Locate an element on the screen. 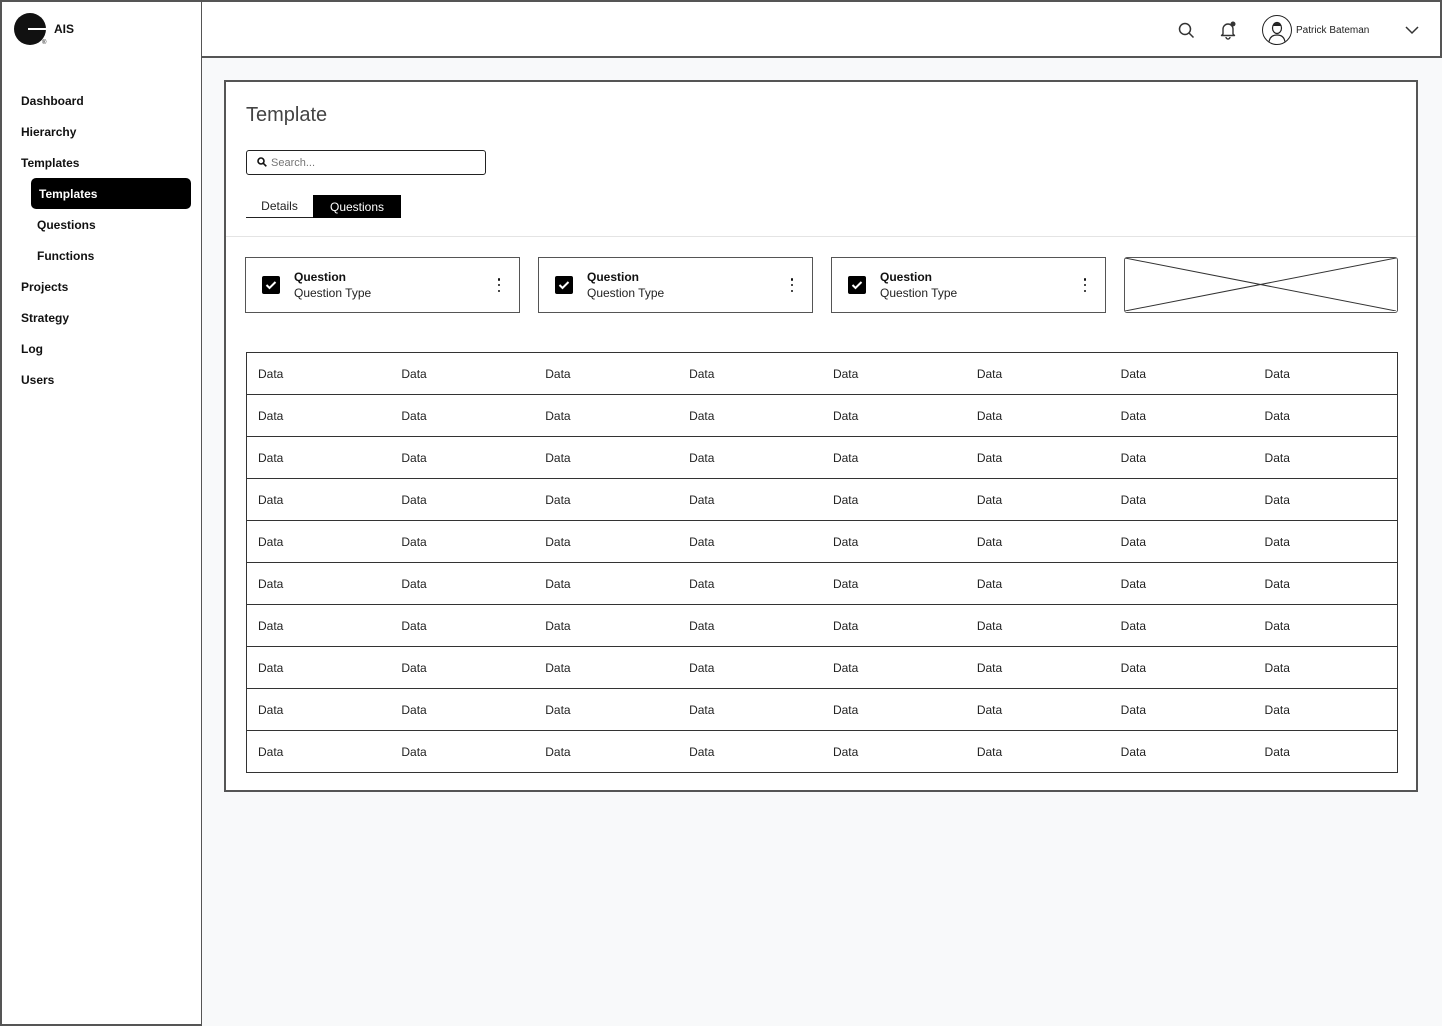 The width and height of the screenshot is (1442, 1026). sidebar-subitem-functions: Functions is located at coordinates (106, 255).